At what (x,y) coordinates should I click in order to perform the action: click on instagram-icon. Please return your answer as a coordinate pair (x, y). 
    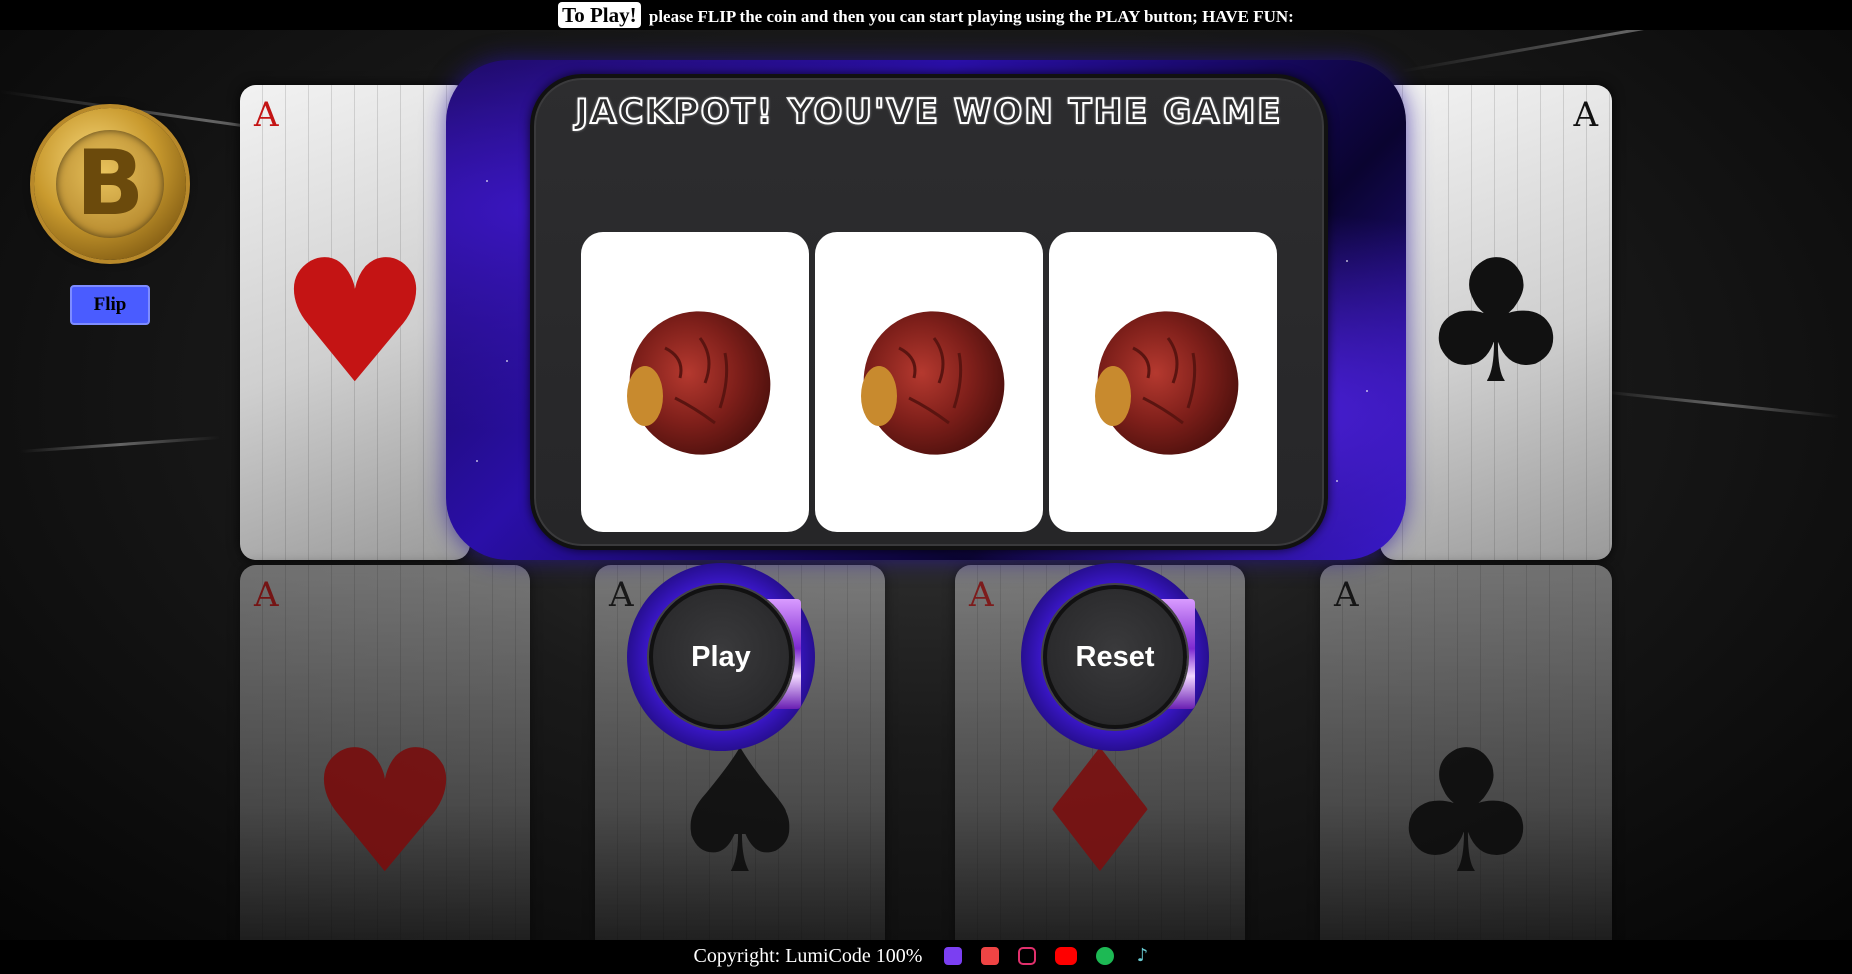
    Looking at the image, I should click on (1027, 956).